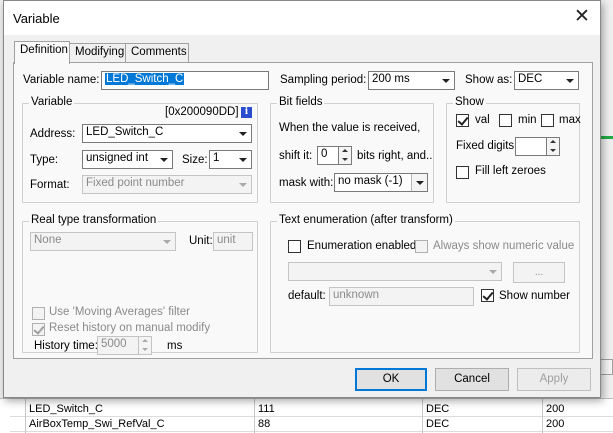  What do you see at coordinates (66, 346) in the screenshot?
I see `history-time-label: History time:` at bounding box center [66, 346].